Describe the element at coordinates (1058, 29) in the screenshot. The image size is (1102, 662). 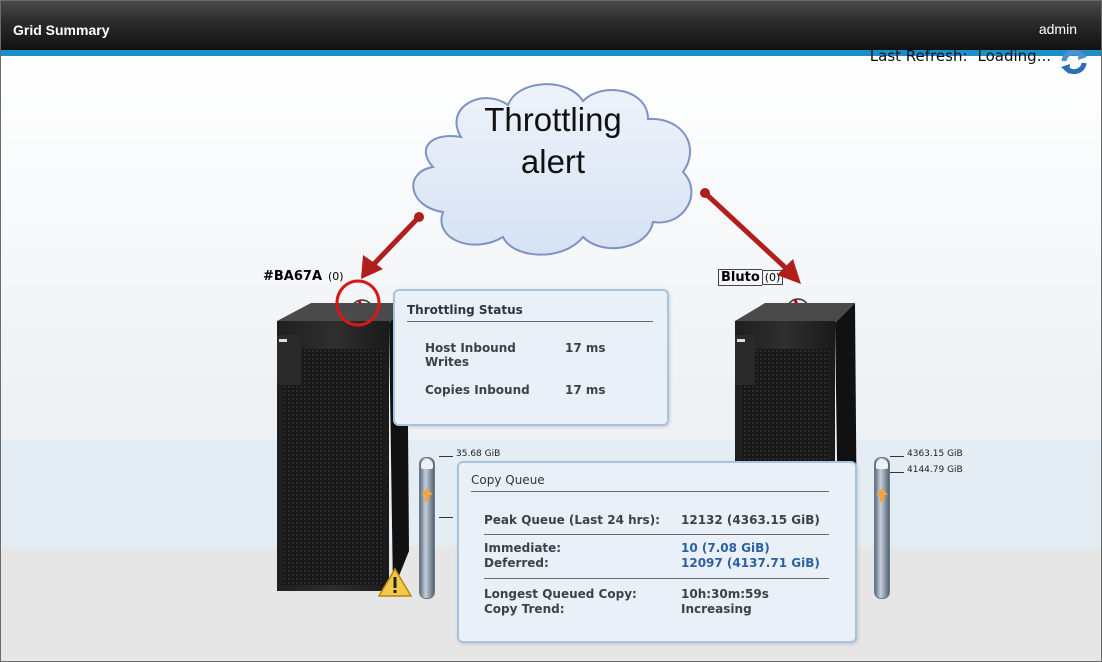
I see `user-menu: admin` at that location.